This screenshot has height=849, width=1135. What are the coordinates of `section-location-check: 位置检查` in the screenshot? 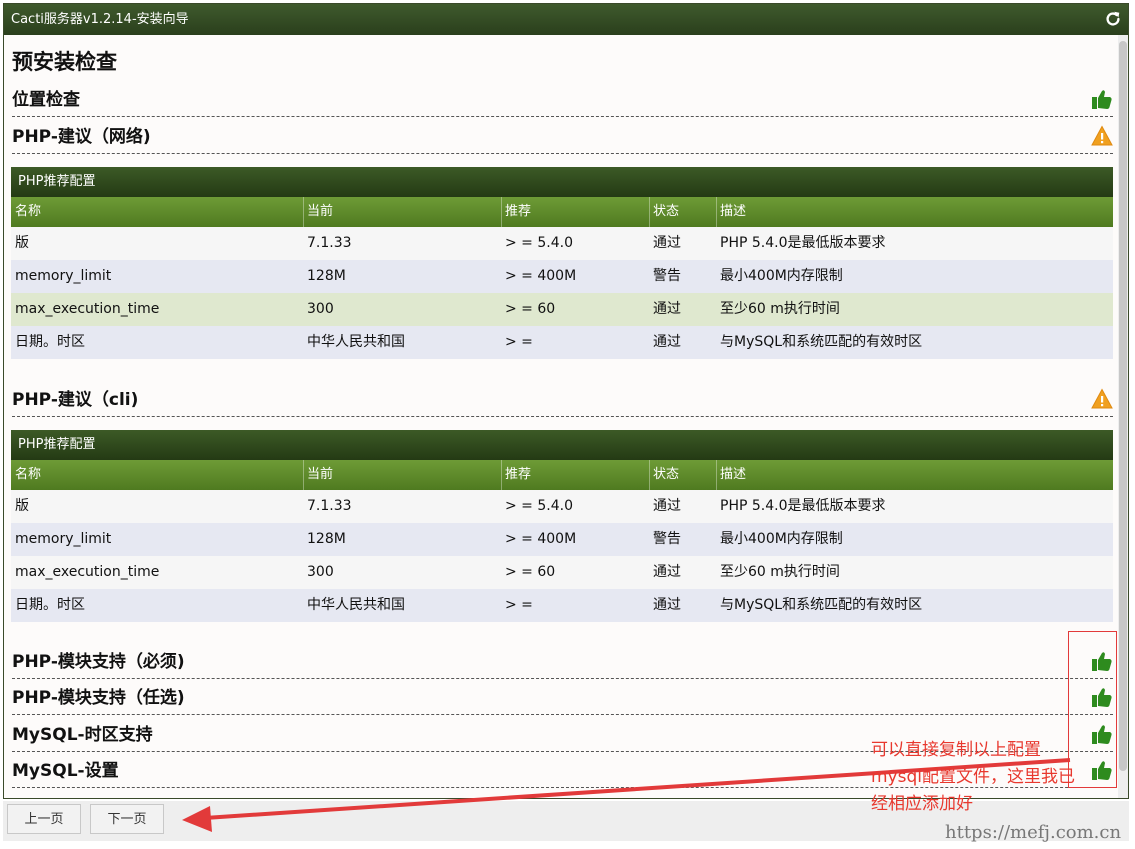 It's located at (562, 100).